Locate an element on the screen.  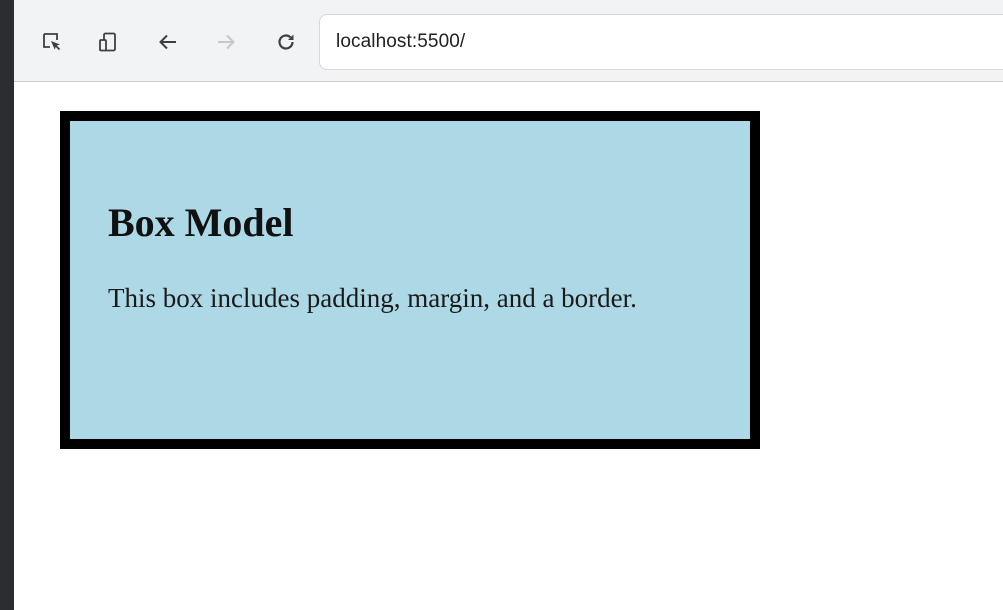
back-arrow-icon is located at coordinates (167, 42).